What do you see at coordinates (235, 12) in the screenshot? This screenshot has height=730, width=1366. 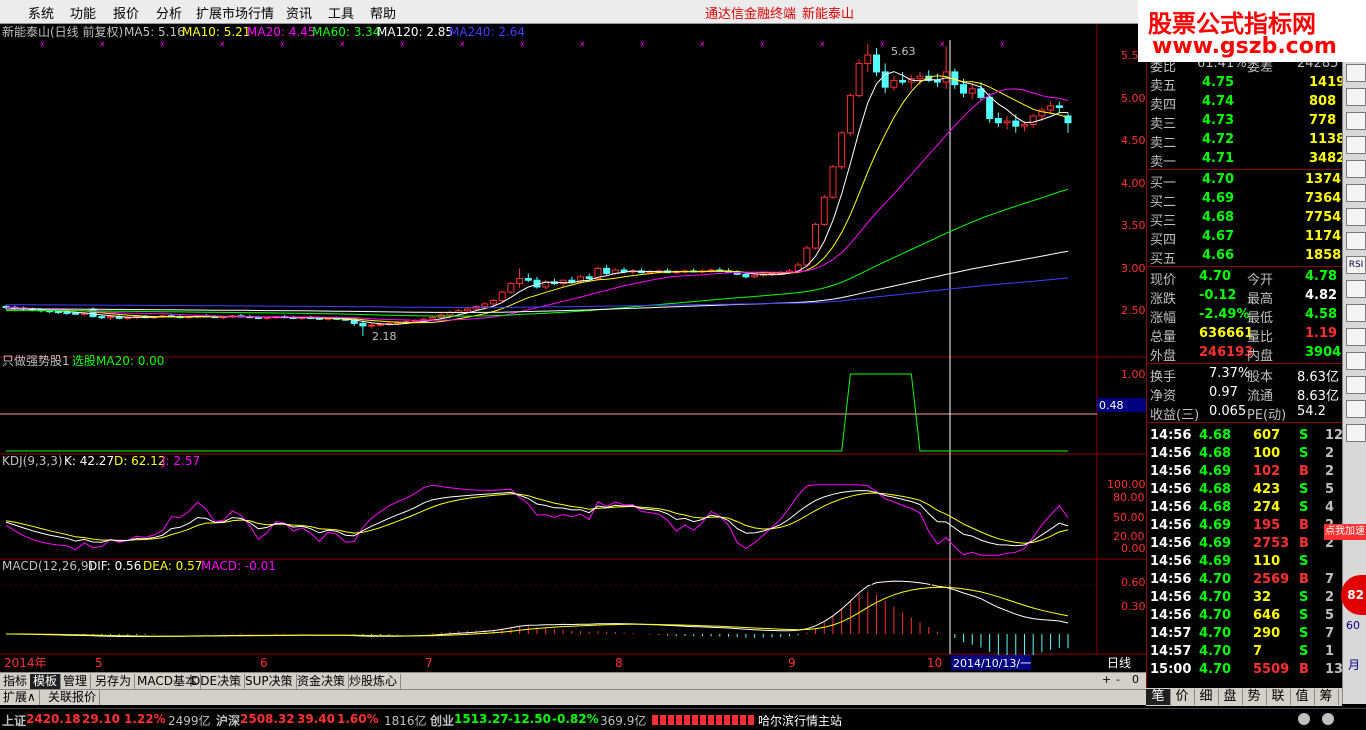 I see `menu-extended-market: 扩展市场行情` at bounding box center [235, 12].